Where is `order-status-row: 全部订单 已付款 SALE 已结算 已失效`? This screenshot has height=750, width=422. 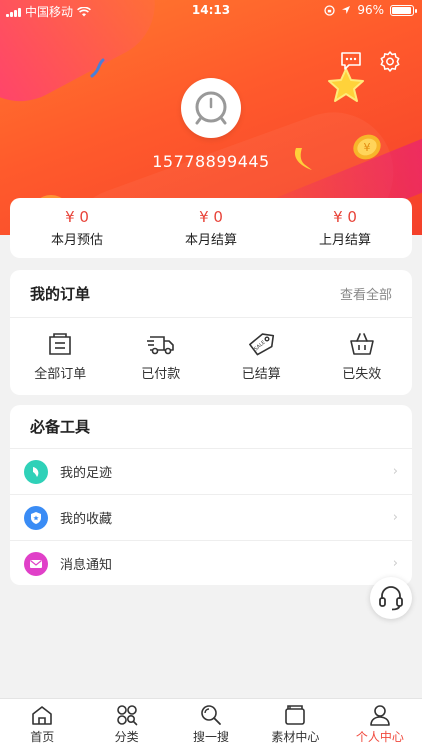
order-status-row: 全部订单 已付款 SALE 已结算 已失效 is located at coordinates (211, 356).